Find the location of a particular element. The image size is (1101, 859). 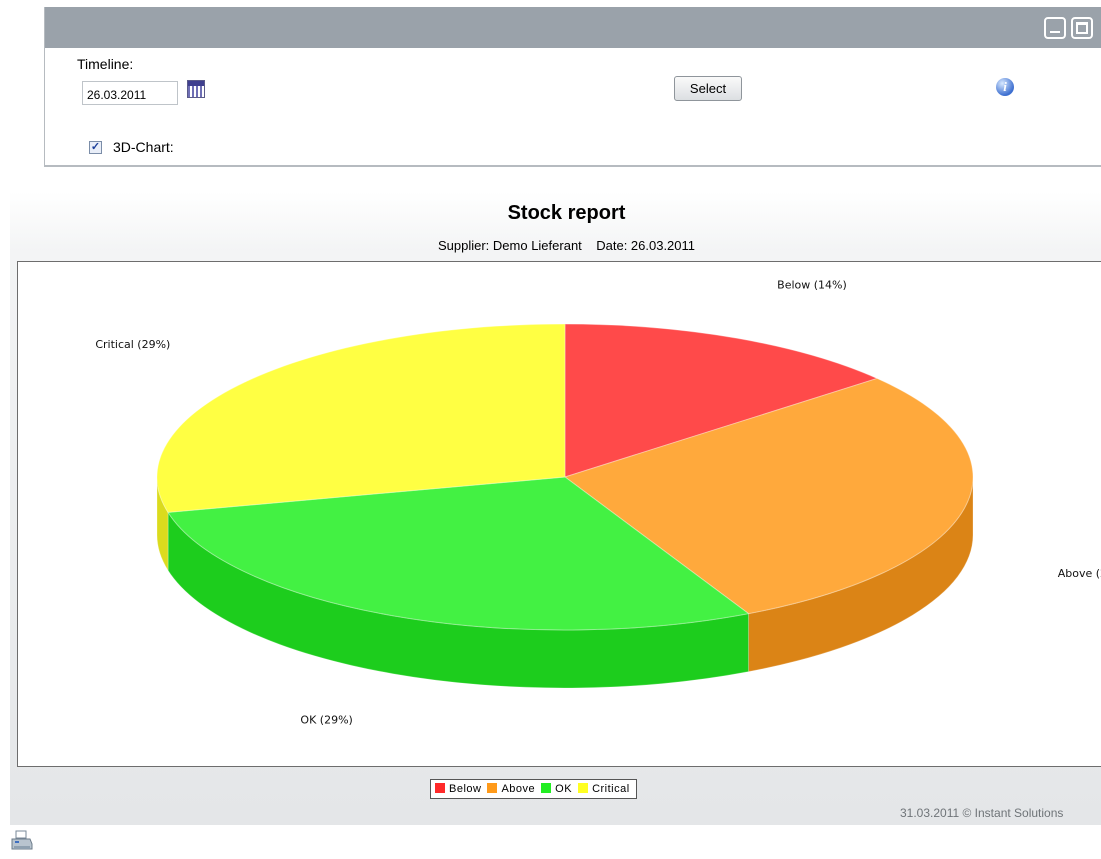

slice-label-ok: OK (29%) is located at coordinates (326, 720).